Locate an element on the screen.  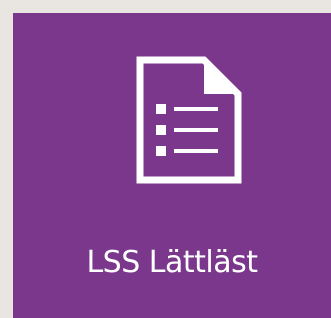
document-list-icon is located at coordinates (189, 120).